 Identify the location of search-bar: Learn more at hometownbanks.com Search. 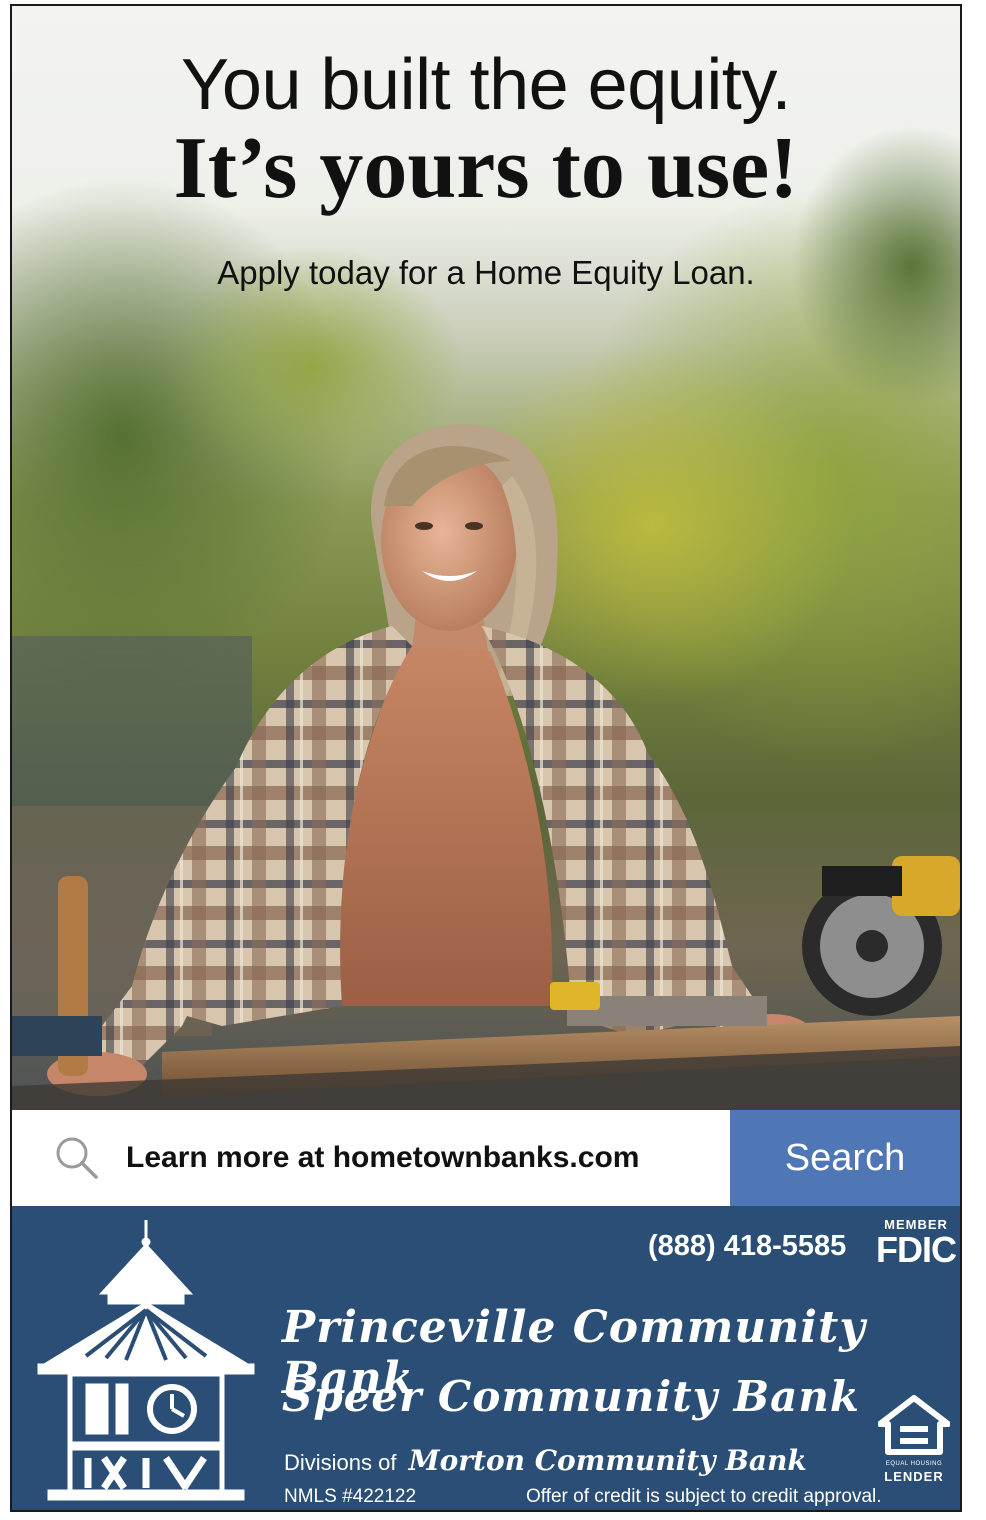
(486, 1158).